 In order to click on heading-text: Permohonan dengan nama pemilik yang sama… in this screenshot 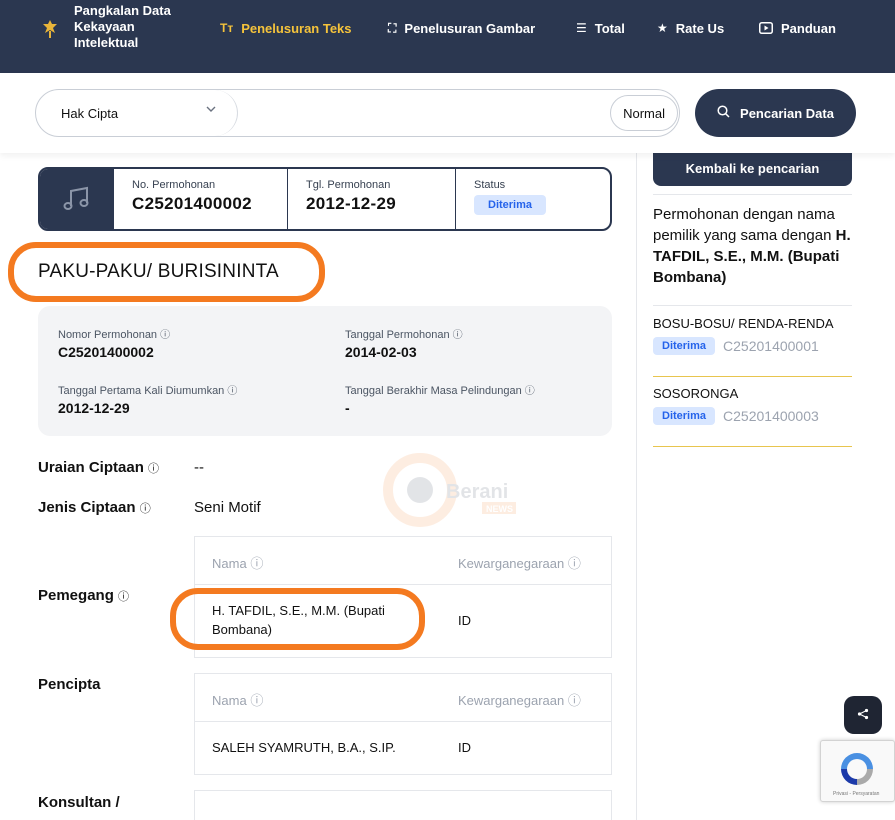, I will do `click(744, 225)`.